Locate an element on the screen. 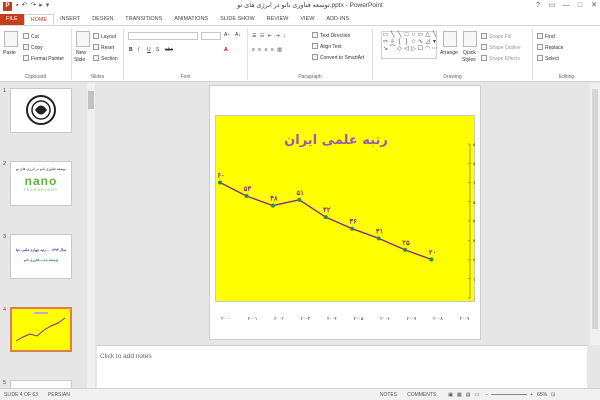 This screenshot has width=600, height=400. new-slide-button-line2: Slide is located at coordinates (79, 60).